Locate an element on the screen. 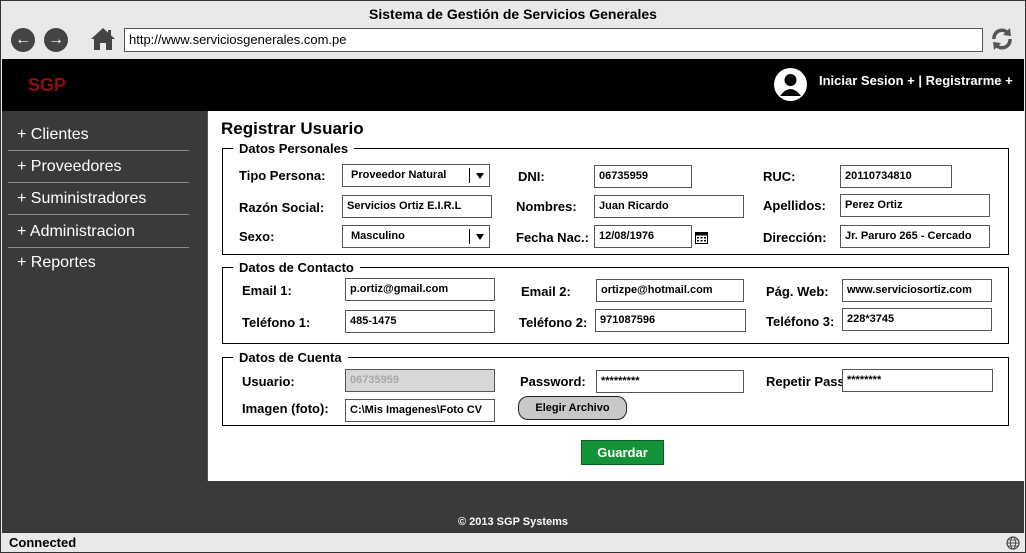 The height and width of the screenshot is (553, 1026). sidebar-item-clientes: + Clientes is located at coordinates (98, 135).